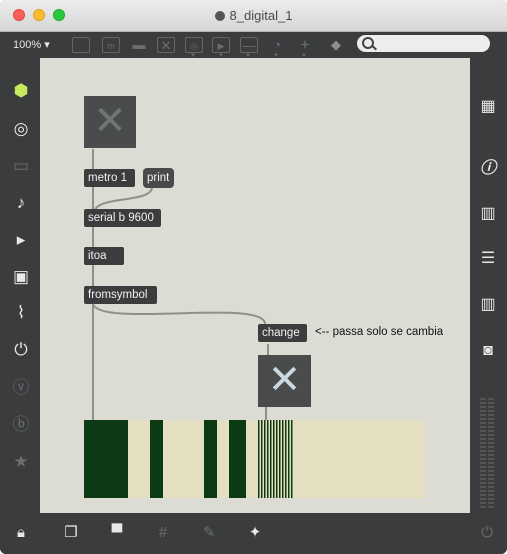 The width and height of the screenshot is (507, 554). I want to click on bottom-bar: 🔒︎ ❐ ▀ # ✎ ✦ ⏻, so click(253, 533).